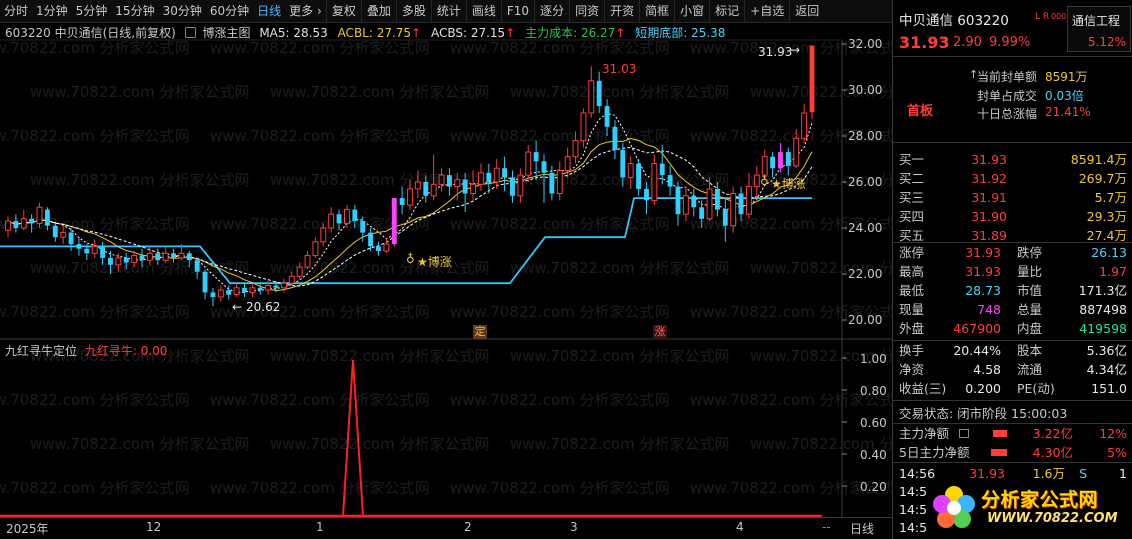  Describe the element at coordinates (588, 11) in the screenshot. I see `toolbar-same-capital: 同资` at that location.